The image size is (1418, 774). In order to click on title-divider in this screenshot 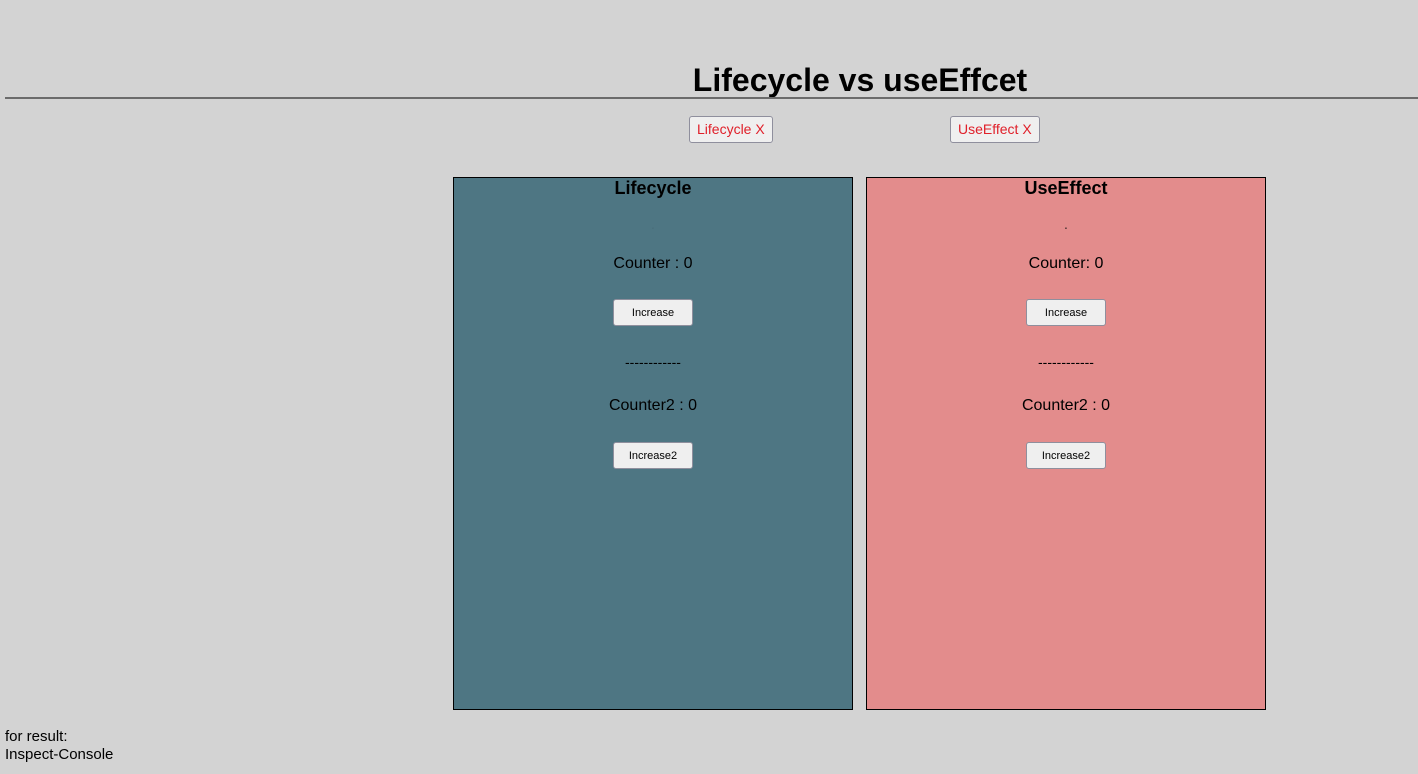, I will do `click(711, 98)`.